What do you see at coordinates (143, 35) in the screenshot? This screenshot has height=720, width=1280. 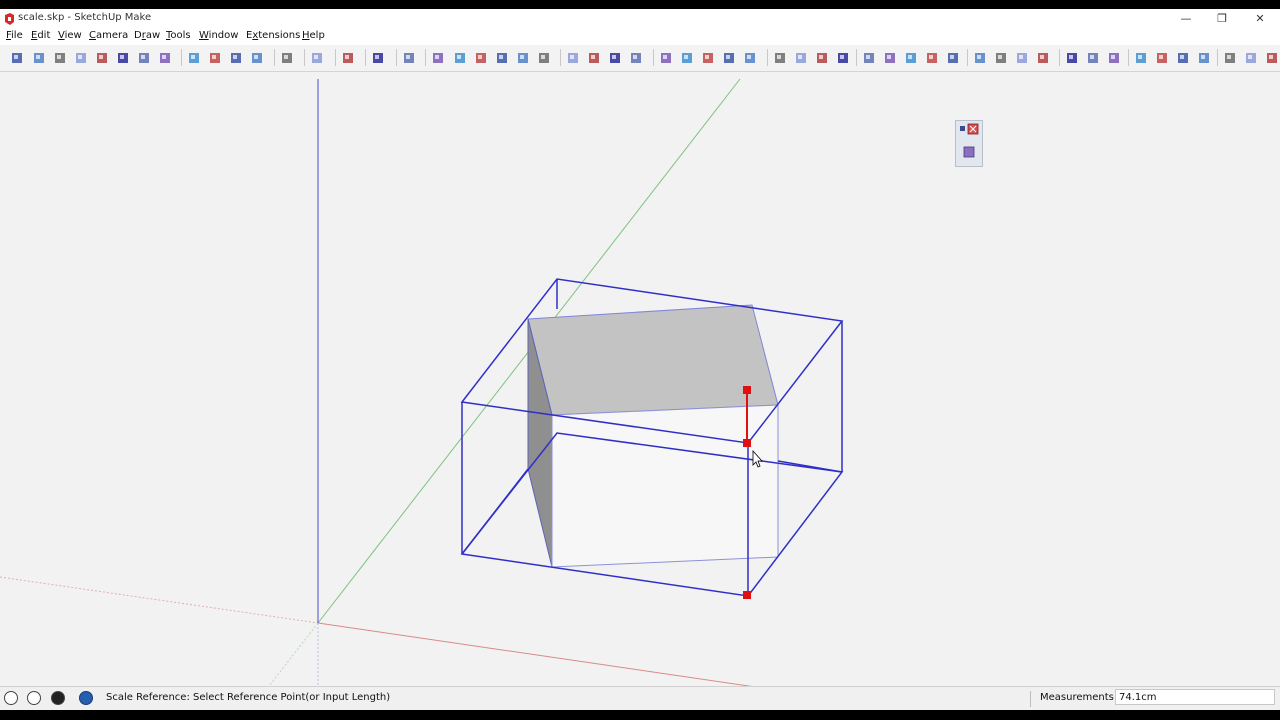 I see `menu-accelerator: r` at bounding box center [143, 35].